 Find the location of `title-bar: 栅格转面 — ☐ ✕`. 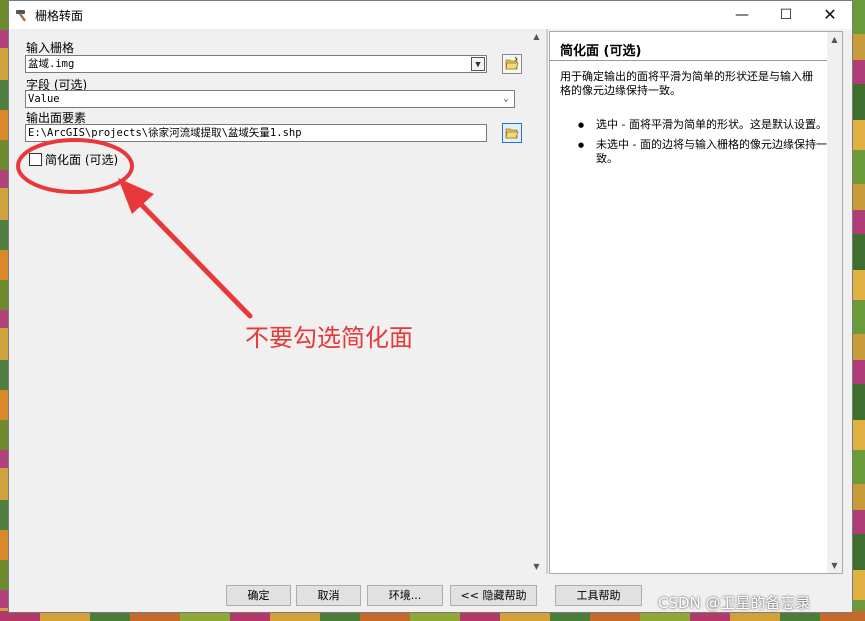

title-bar: 栅格转面 — ☐ ✕ is located at coordinates (430, 15).